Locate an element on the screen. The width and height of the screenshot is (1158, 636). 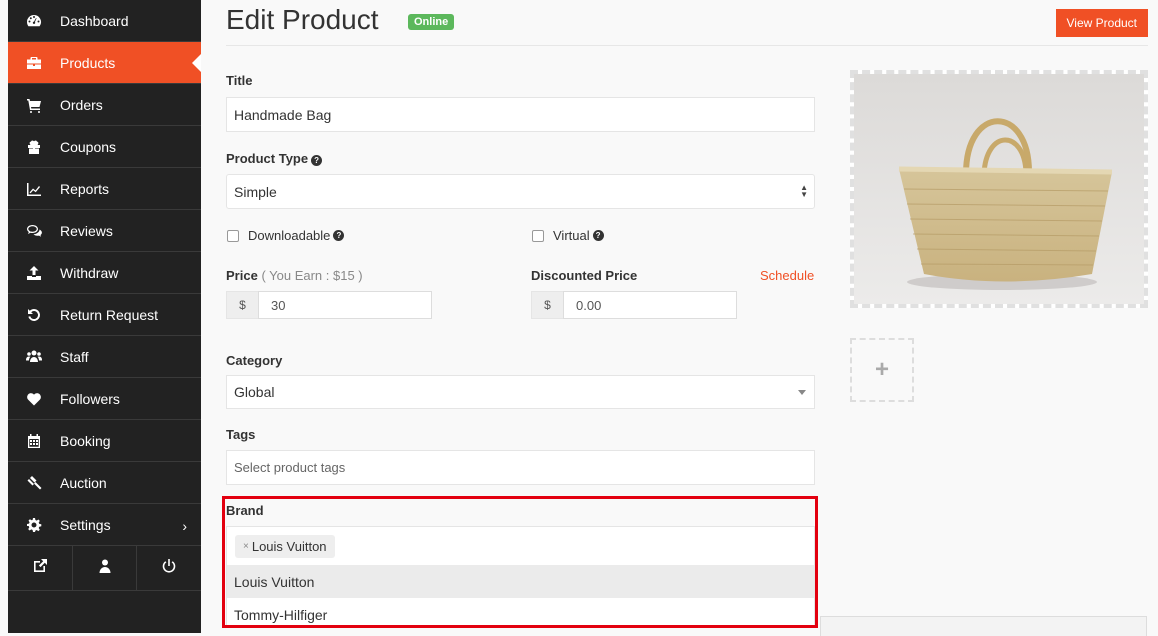
plus-icon: + is located at coordinates (881, 369).